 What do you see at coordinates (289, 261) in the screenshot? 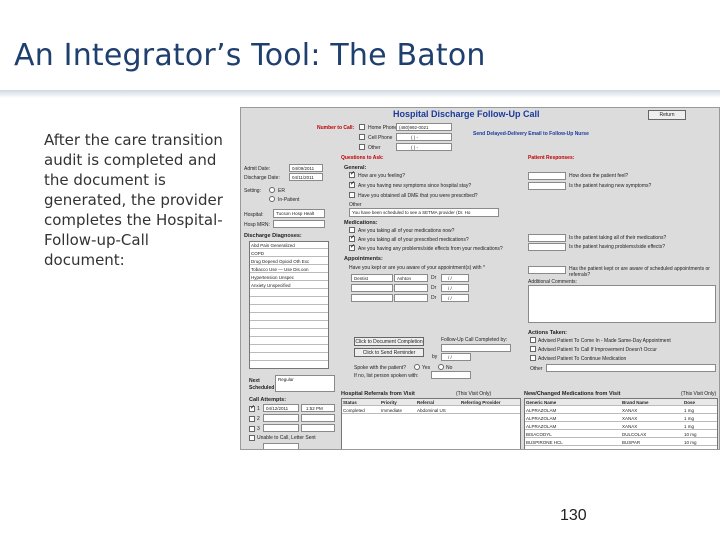
I see `diagnosis-row: Drug Depend Opioid Oth Exc` at bounding box center [289, 261].